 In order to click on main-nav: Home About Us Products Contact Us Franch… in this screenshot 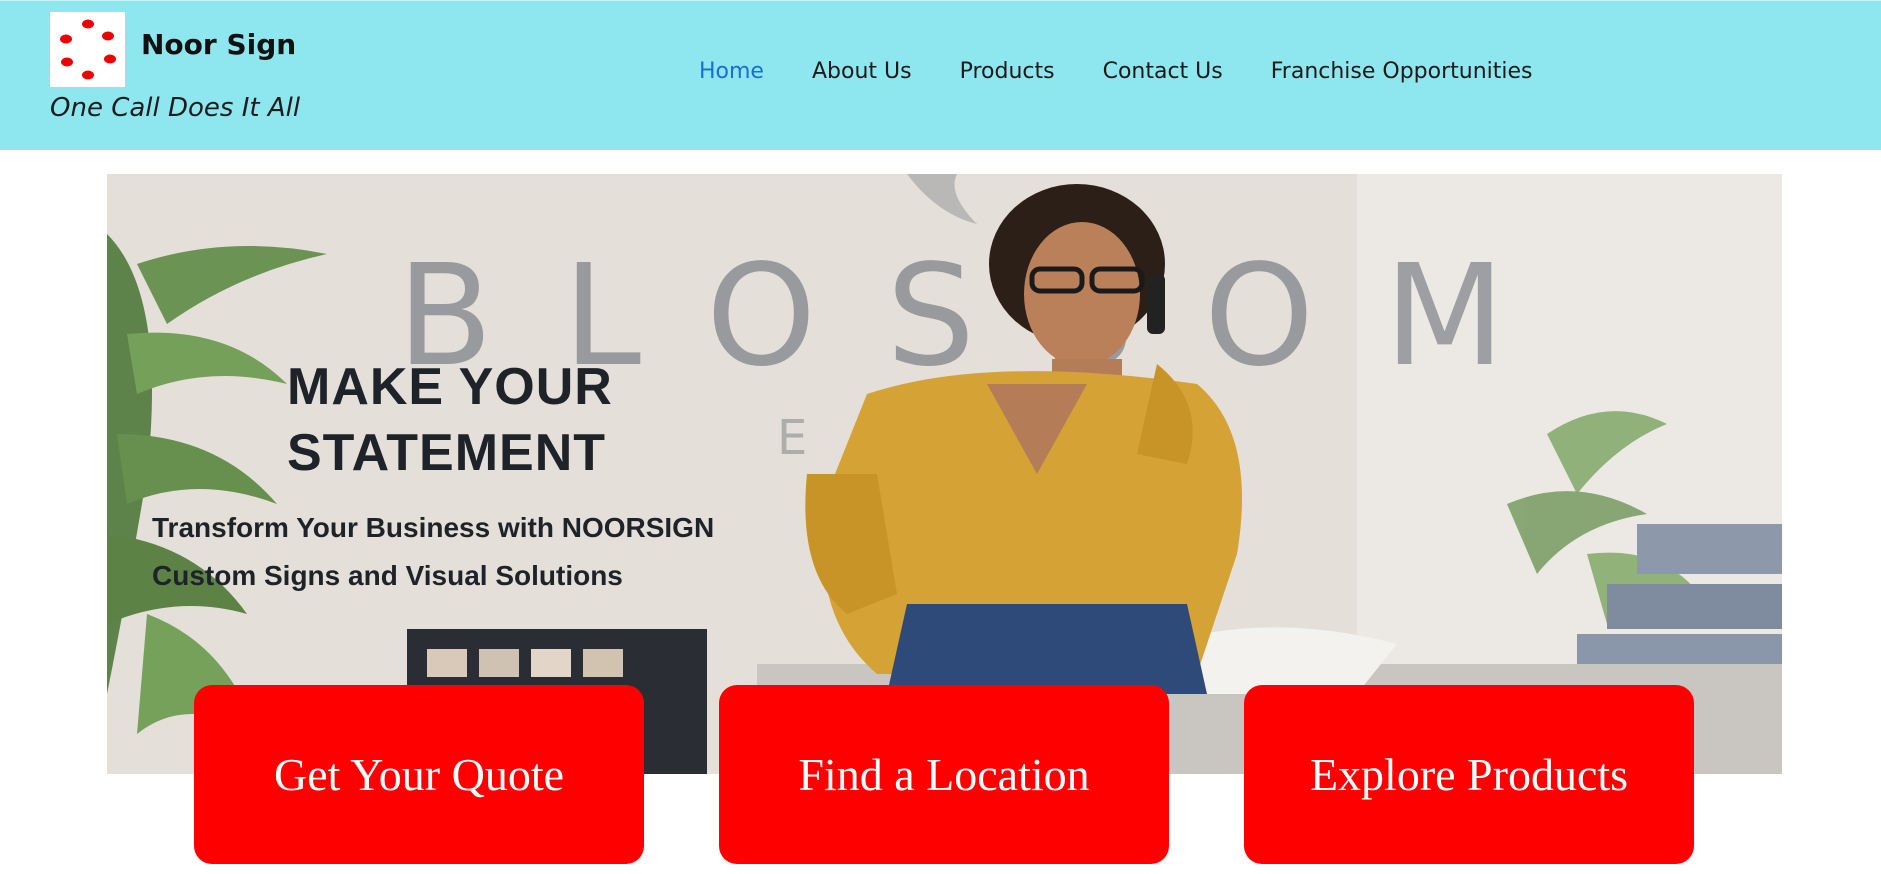, I will do `click(1116, 71)`.